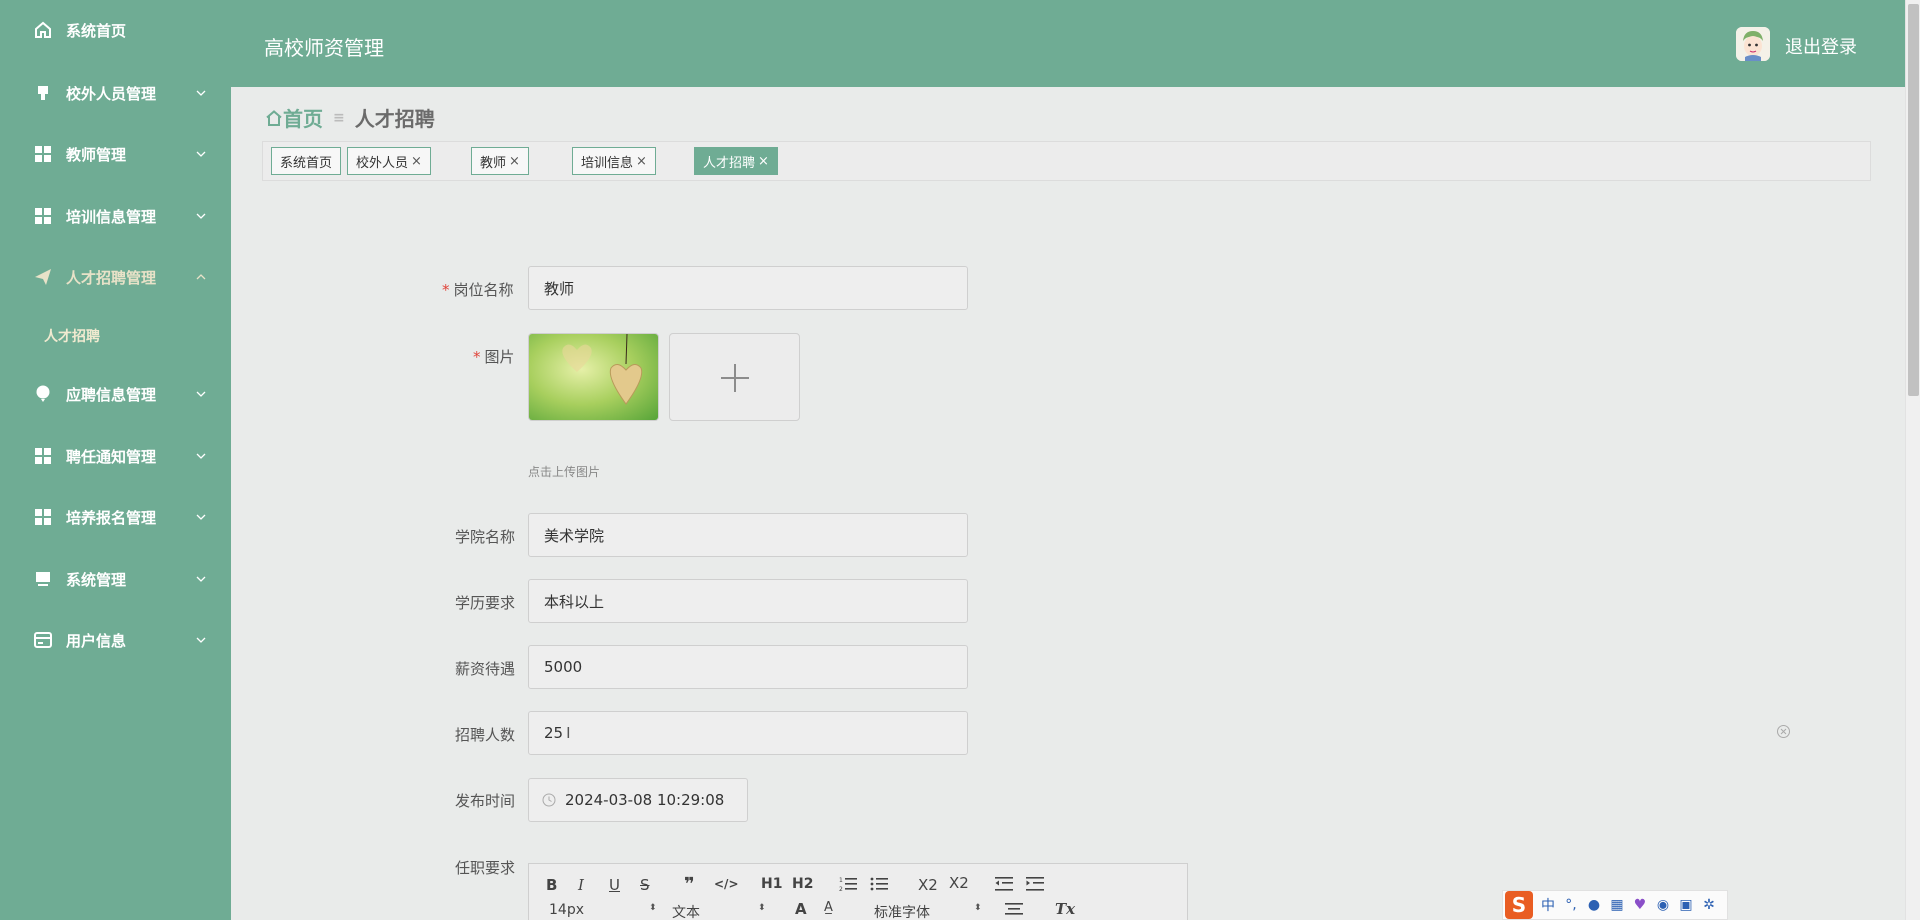 The image size is (1920, 920). I want to click on strike-button: S, so click(645, 885).